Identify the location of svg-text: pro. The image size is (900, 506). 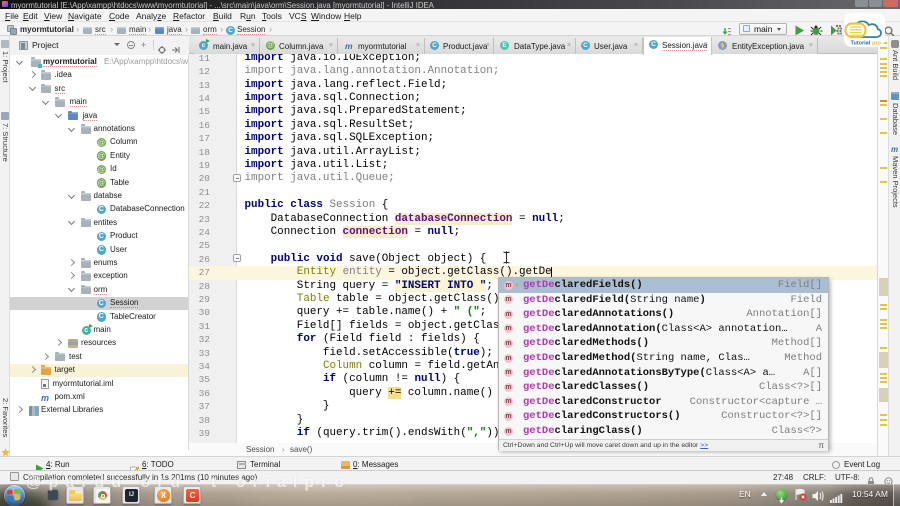
(877, 44).